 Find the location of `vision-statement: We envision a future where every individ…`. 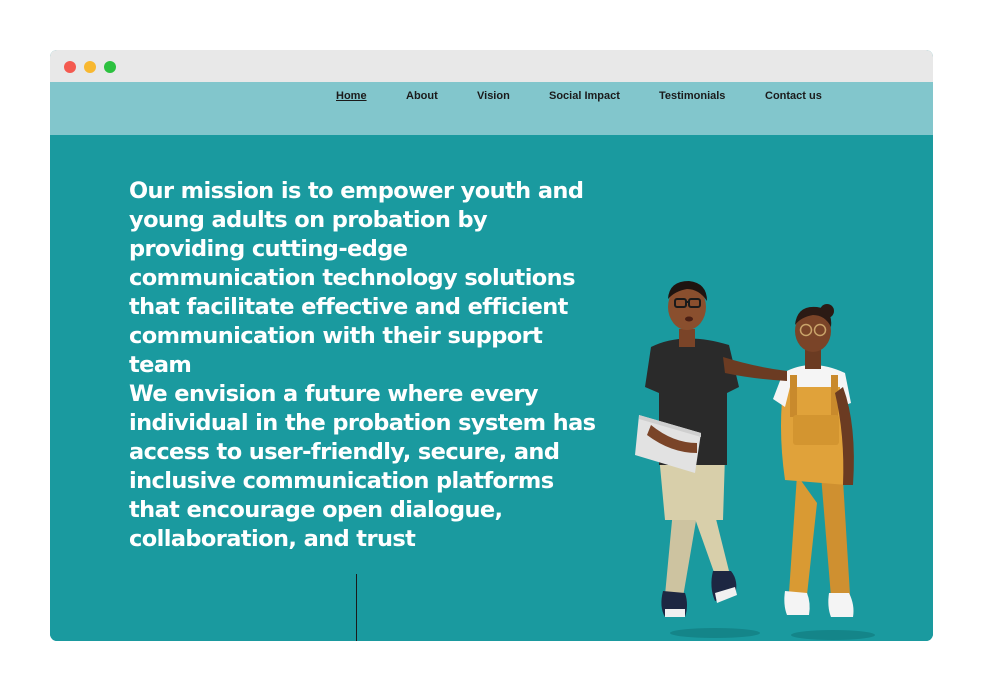

vision-statement: We envision a future where every individ… is located at coordinates (362, 466).